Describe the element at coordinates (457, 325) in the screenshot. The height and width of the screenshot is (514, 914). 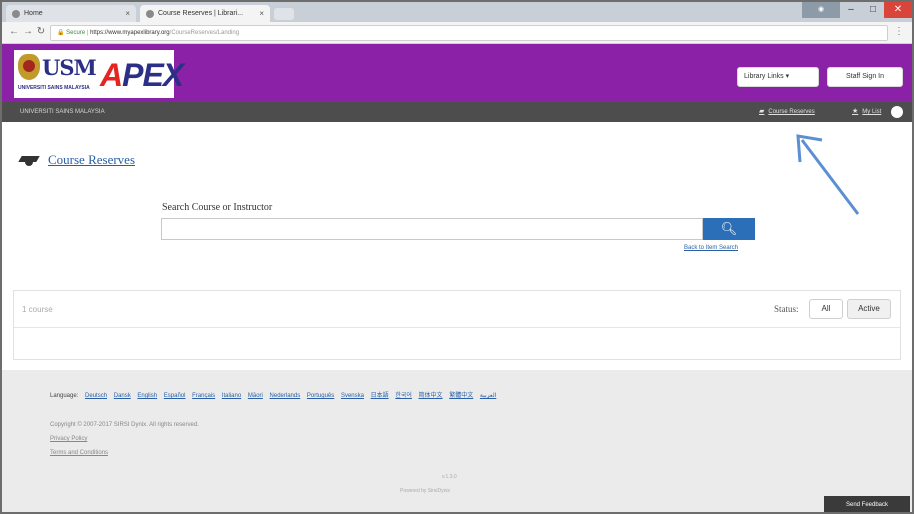
I see `results-panel: 1 course Status: All Active` at that location.